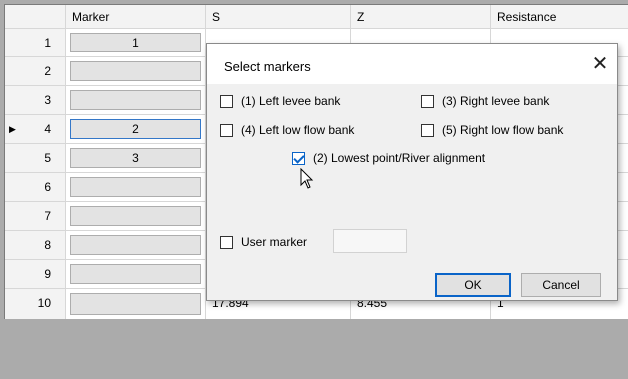 This screenshot has height=379, width=628. I want to click on row-number-label: 9, so click(47, 274).